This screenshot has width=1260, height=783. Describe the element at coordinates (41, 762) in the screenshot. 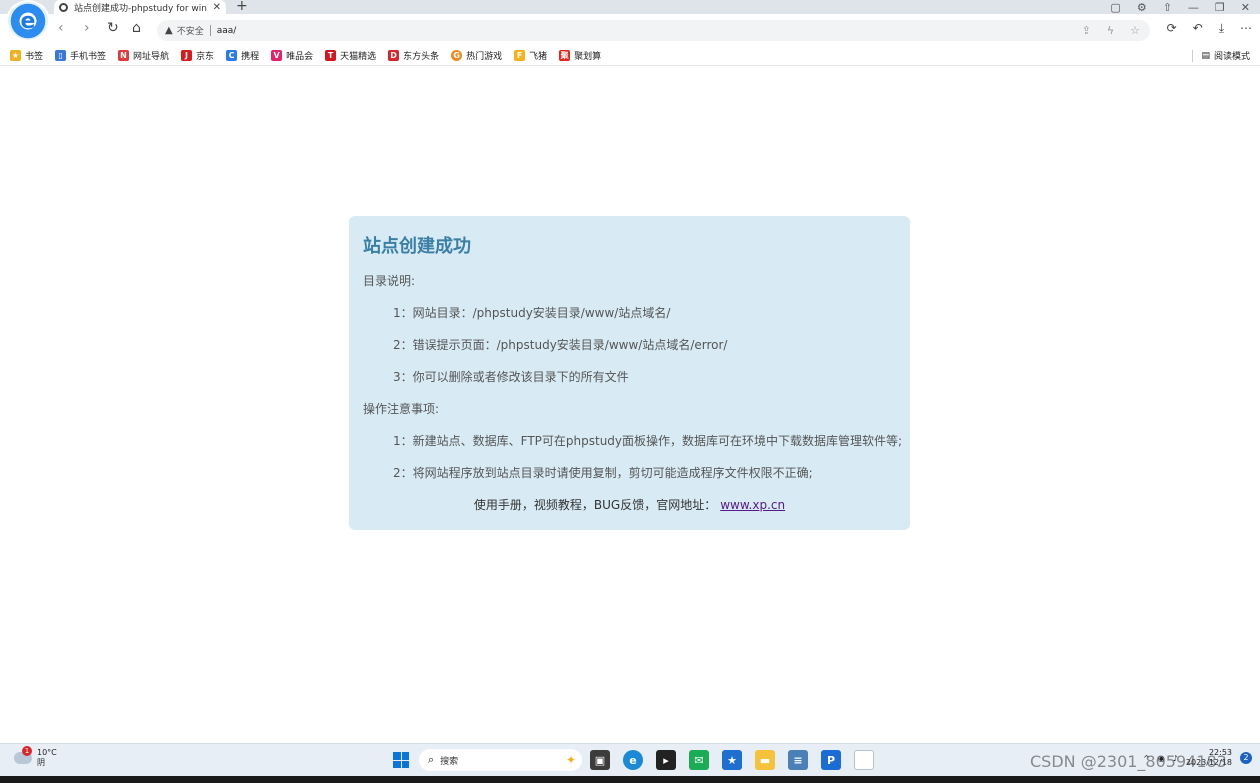

I see `weather-desc: 阴` at that location.